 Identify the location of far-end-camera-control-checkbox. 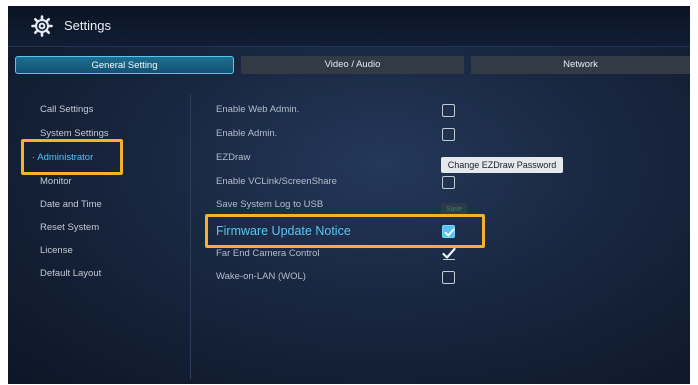
(449, 253).